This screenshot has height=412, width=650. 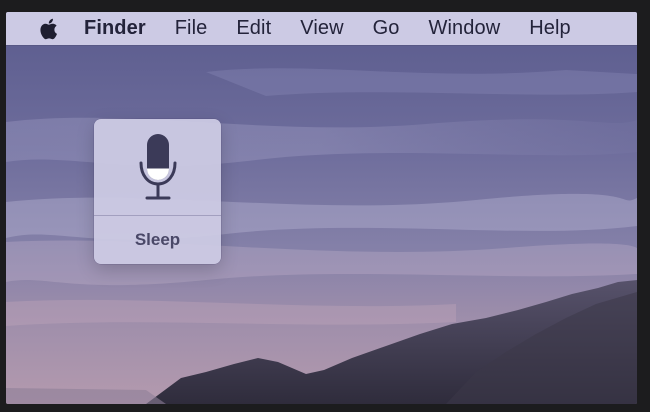 I want to click on menu-item-file: File, so click(x=191, y=28).